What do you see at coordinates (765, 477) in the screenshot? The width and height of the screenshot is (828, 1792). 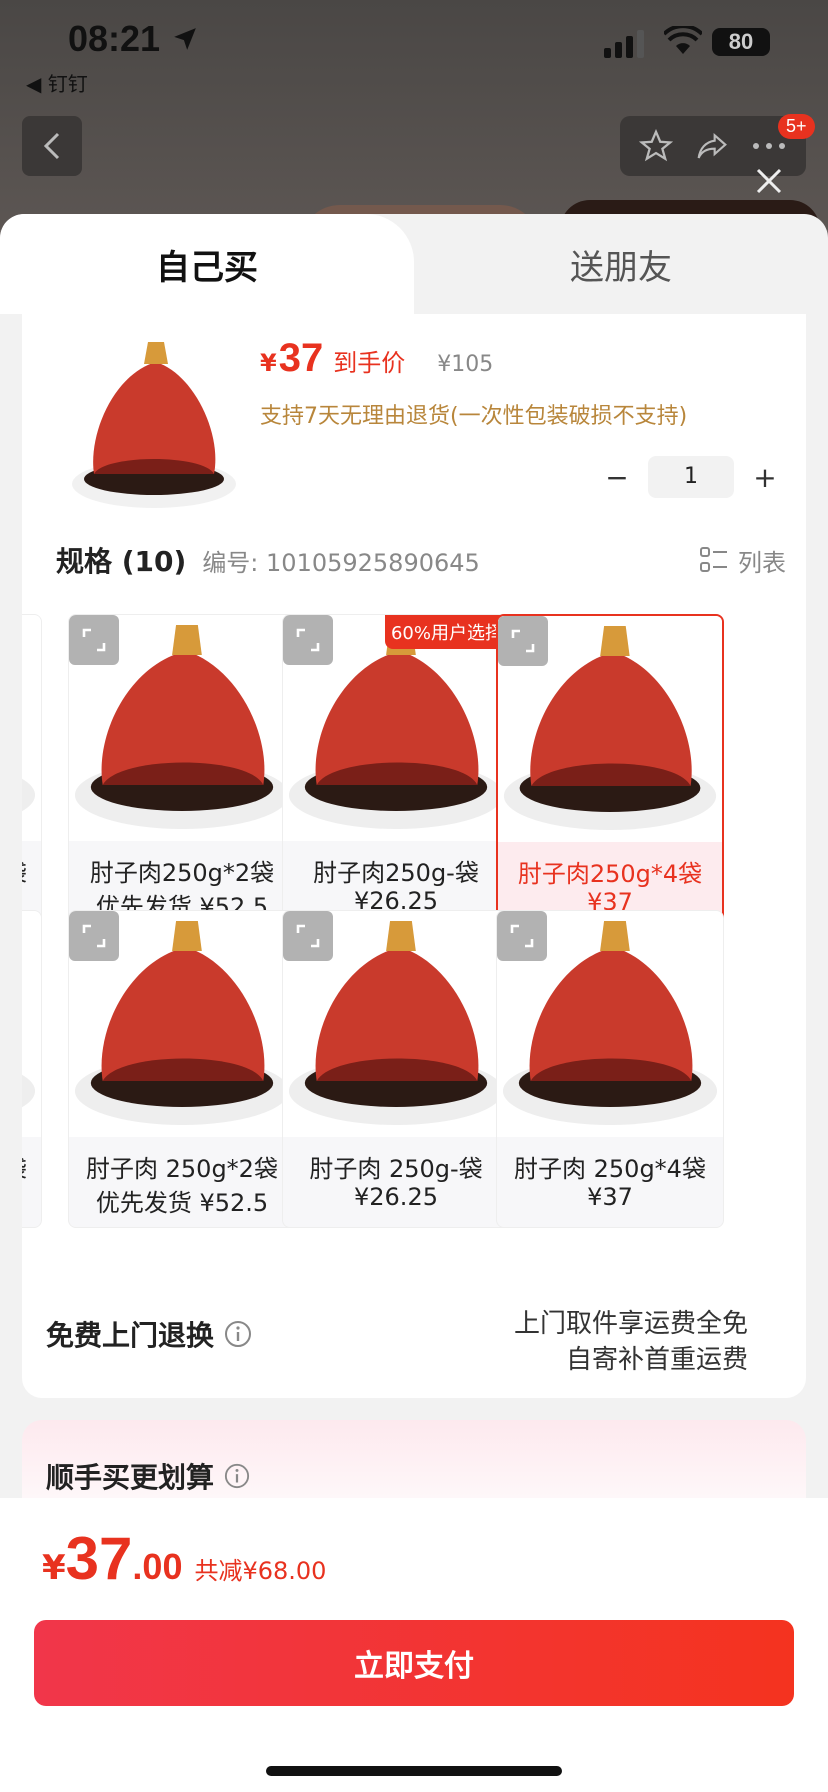 I see `increase-quantity-button: +` at bounding box center [765, 477].